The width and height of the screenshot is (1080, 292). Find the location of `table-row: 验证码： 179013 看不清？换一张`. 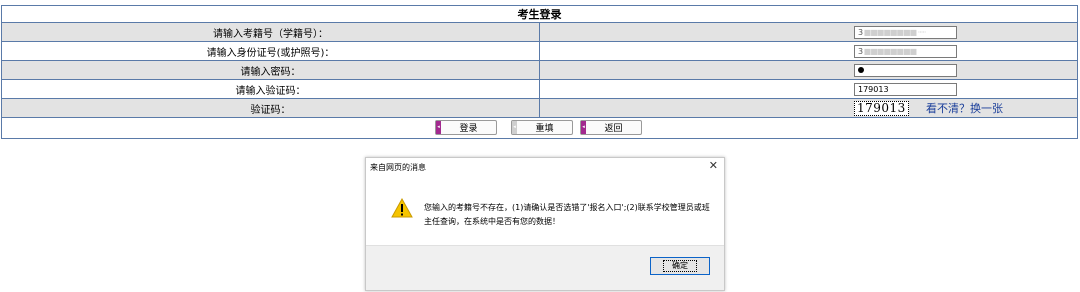

table-row: 验证码： 179013 看不清？换一张 is located at coordinates (539, 108).